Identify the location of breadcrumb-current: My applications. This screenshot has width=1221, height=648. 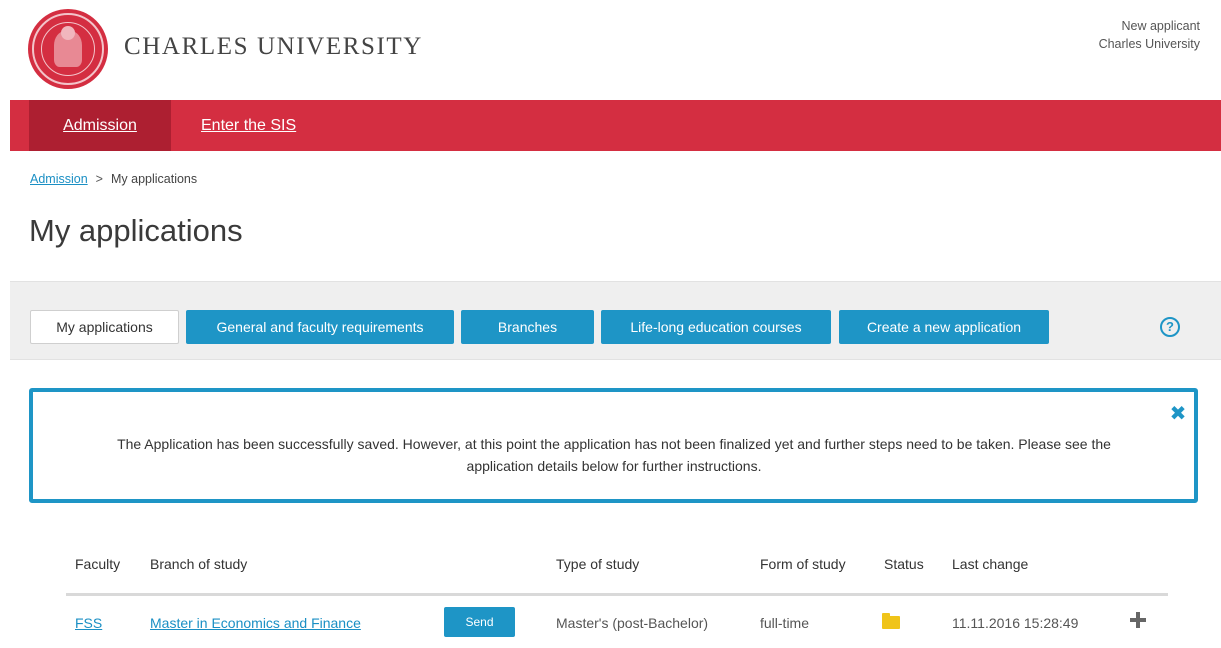
(154, 179).